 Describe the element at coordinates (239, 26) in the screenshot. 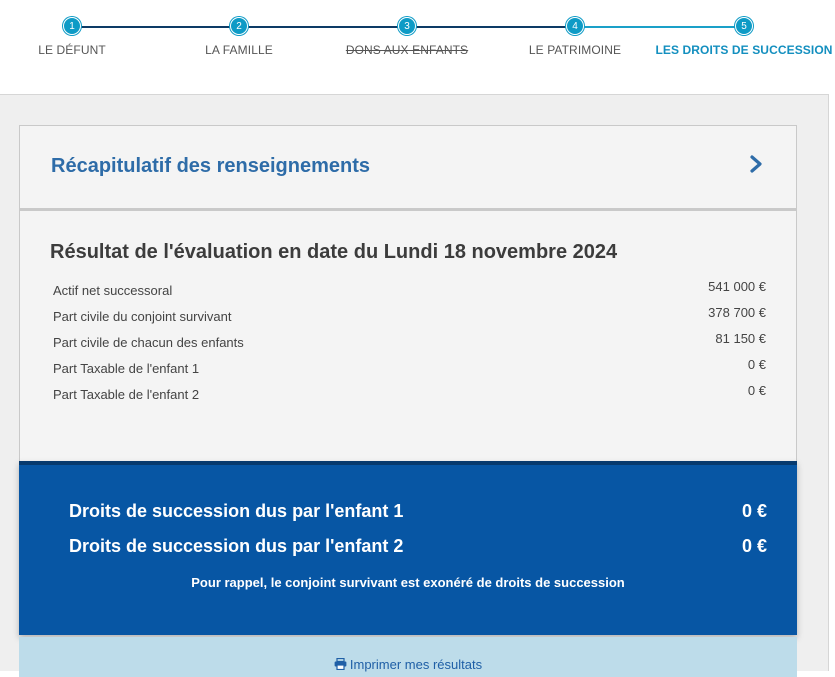

I see `step-number: 2` at that location.